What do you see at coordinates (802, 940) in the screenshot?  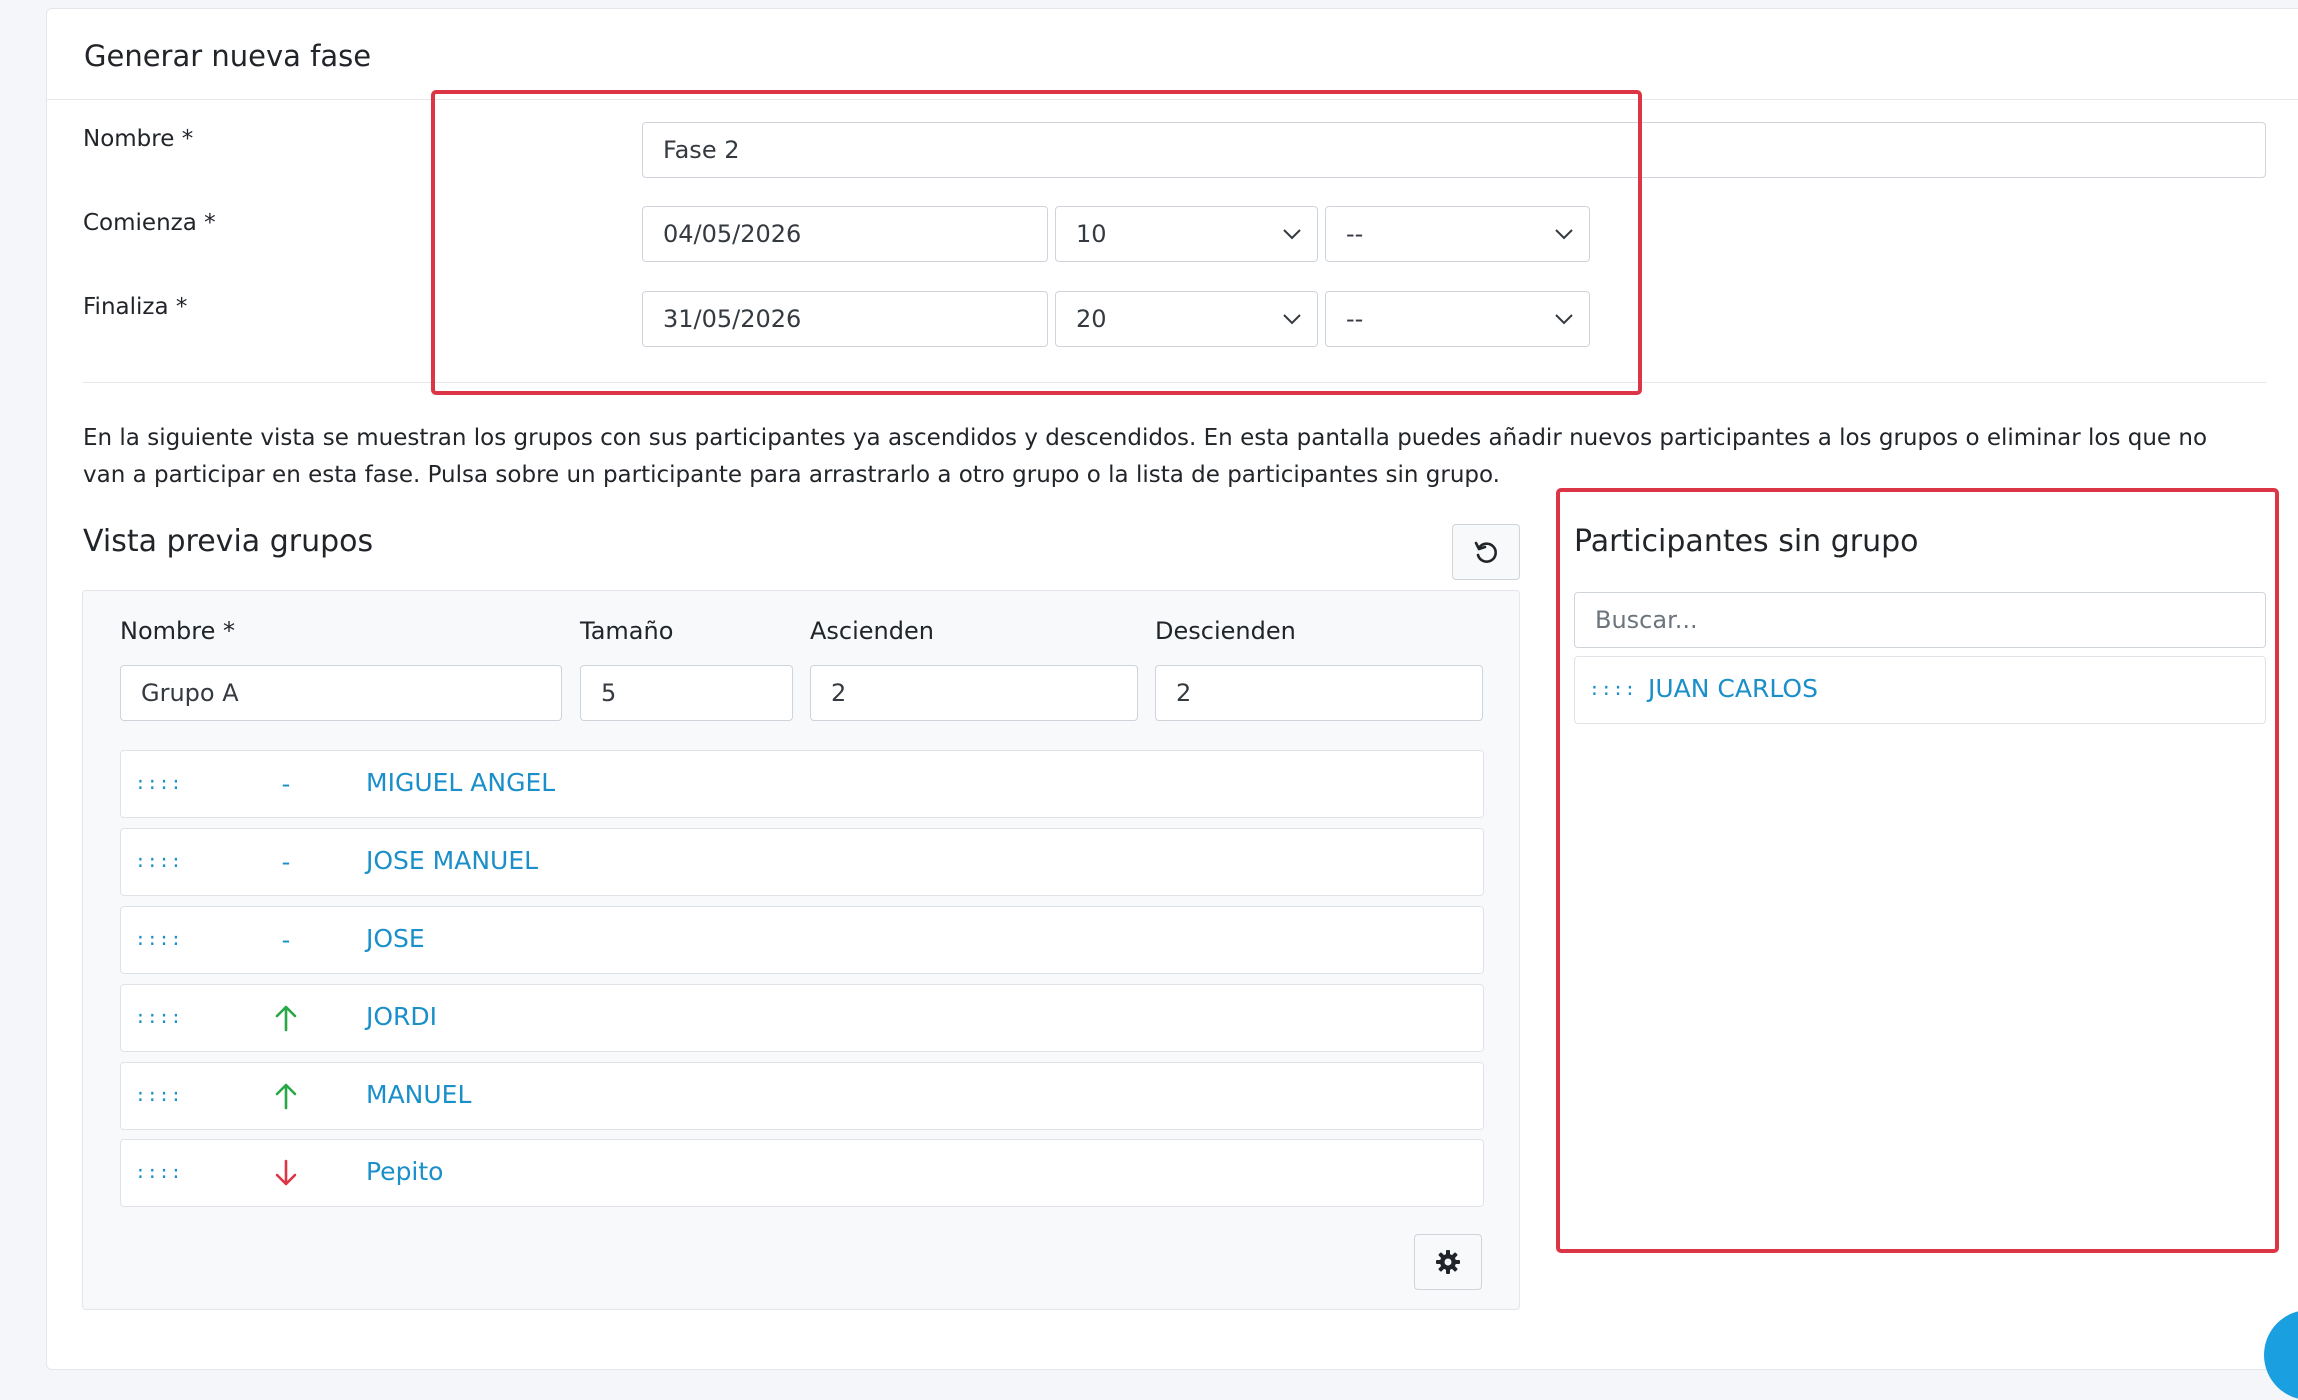 I see `group-member-row: :::: - JOSE` at bounding box center [802, 940].